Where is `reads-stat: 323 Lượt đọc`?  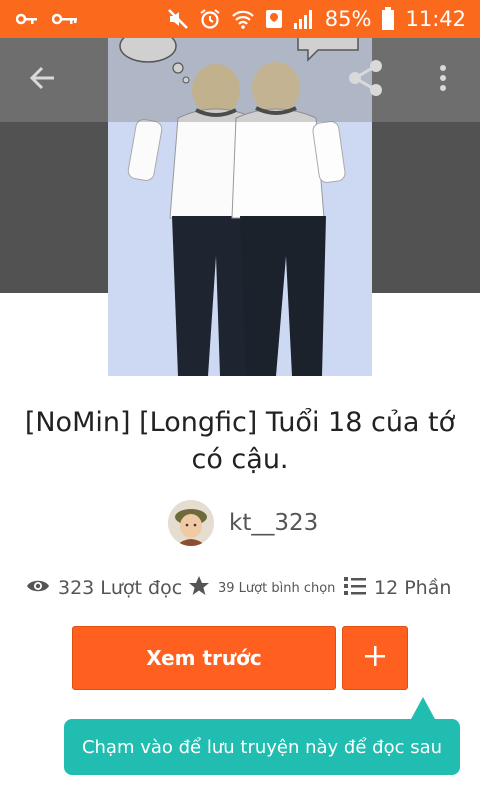 reads-stat: 323 Lượt đọc is located at coordinates (104, 588).